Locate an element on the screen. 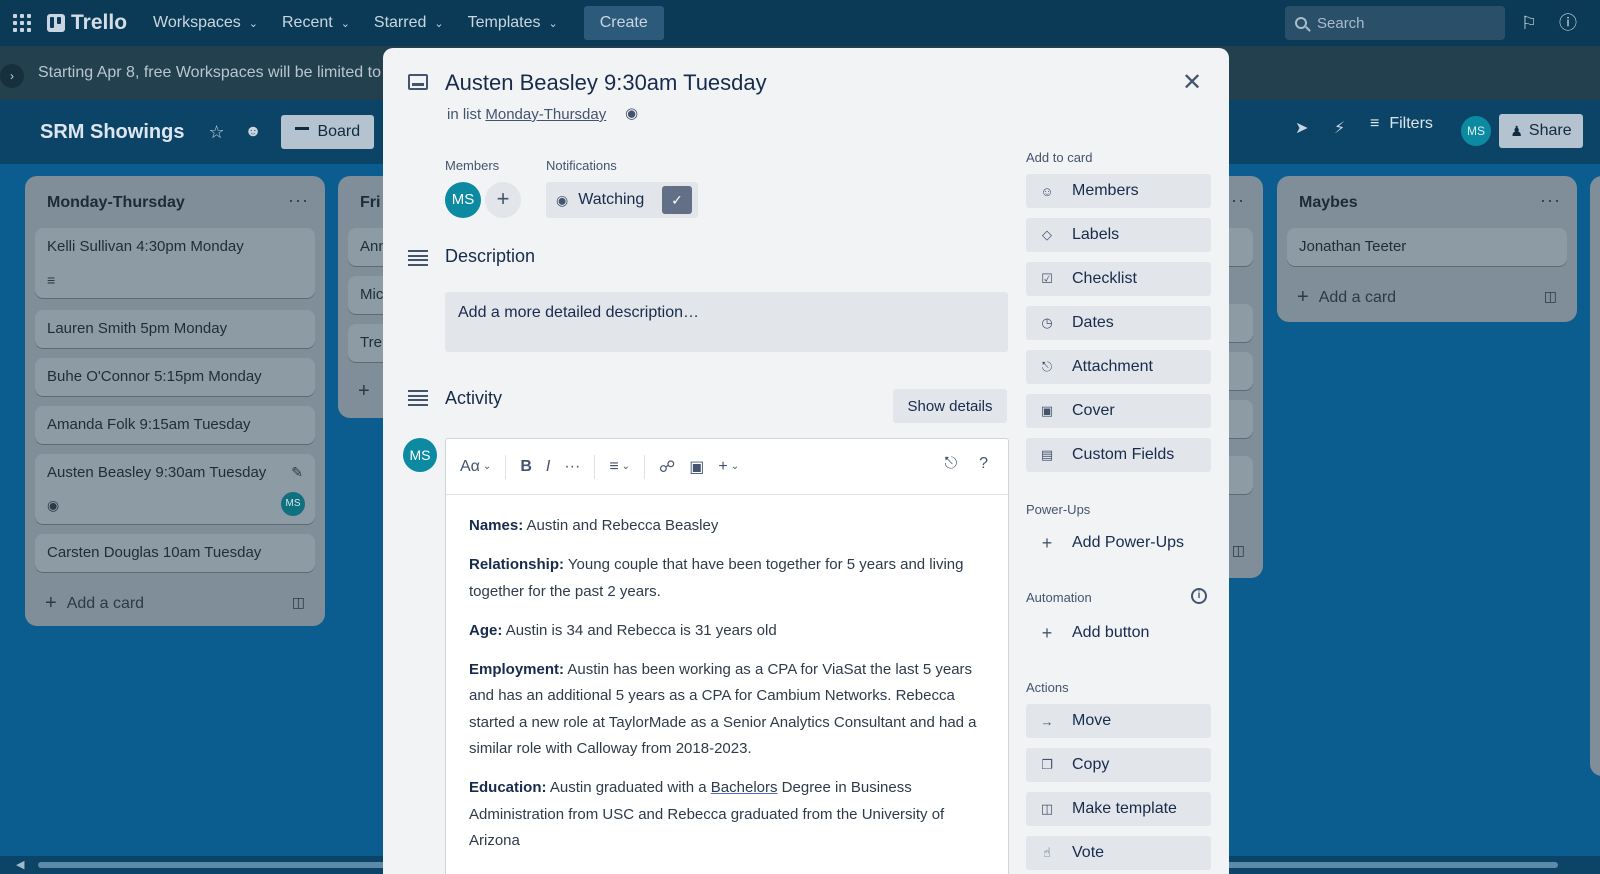 This screenshot has height=874, width=1600. checklist-button: ☑ Checklist is located at coordinates (1118, 279).